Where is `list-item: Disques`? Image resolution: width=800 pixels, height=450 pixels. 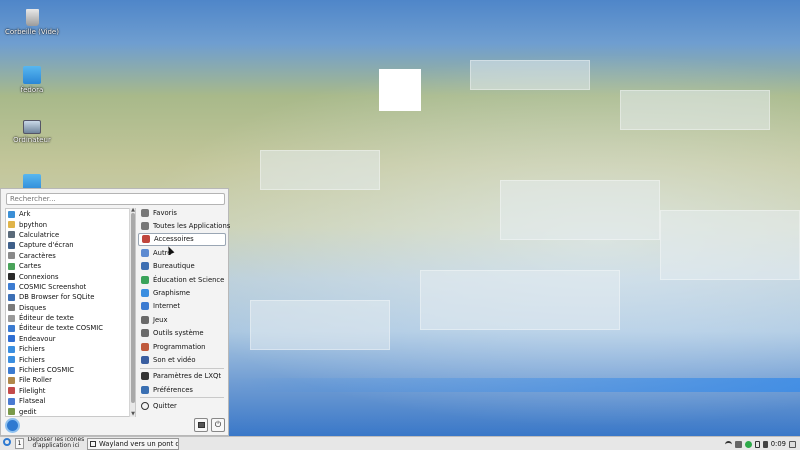 list-item: Disques is located at coordinates (70, 308).